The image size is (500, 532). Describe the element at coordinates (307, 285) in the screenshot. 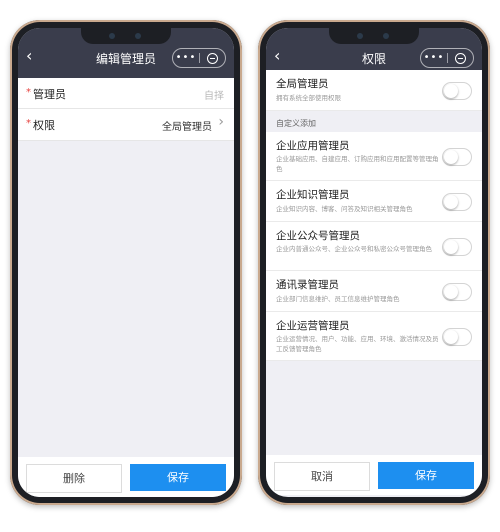

I see `item-title: 通讯录管理员` at that location.